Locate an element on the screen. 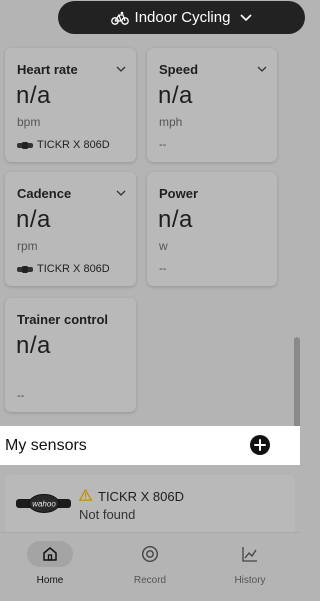 This screenshot has height=601, width=320. top-bar: Indoor Cycling is located at coordinates (152, 20).